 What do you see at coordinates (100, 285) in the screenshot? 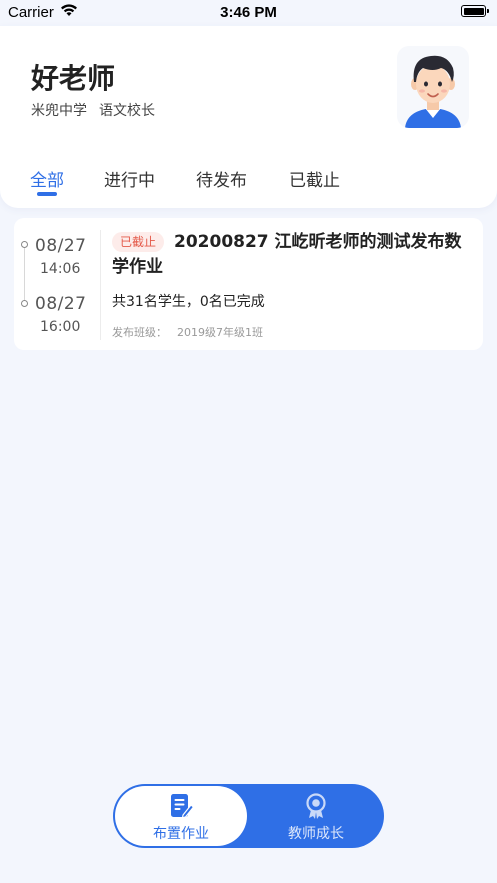
I see `card-divider` at bounding box center [100, 285].